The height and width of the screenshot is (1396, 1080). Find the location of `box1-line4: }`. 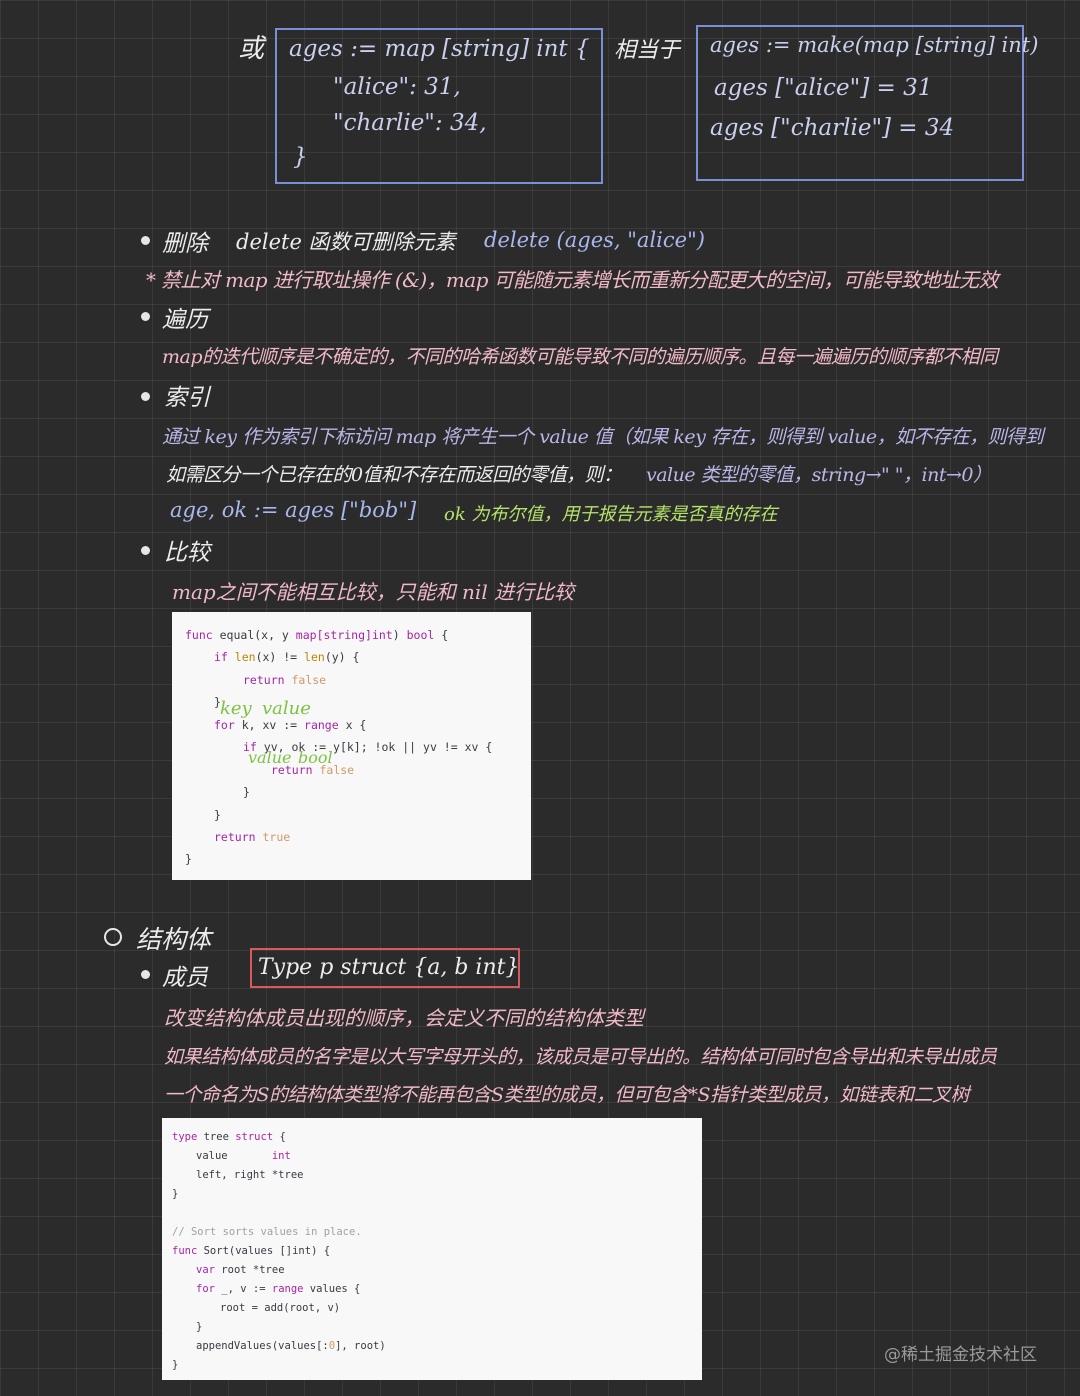

box1-line4: } is located at coordinates (300, 157).